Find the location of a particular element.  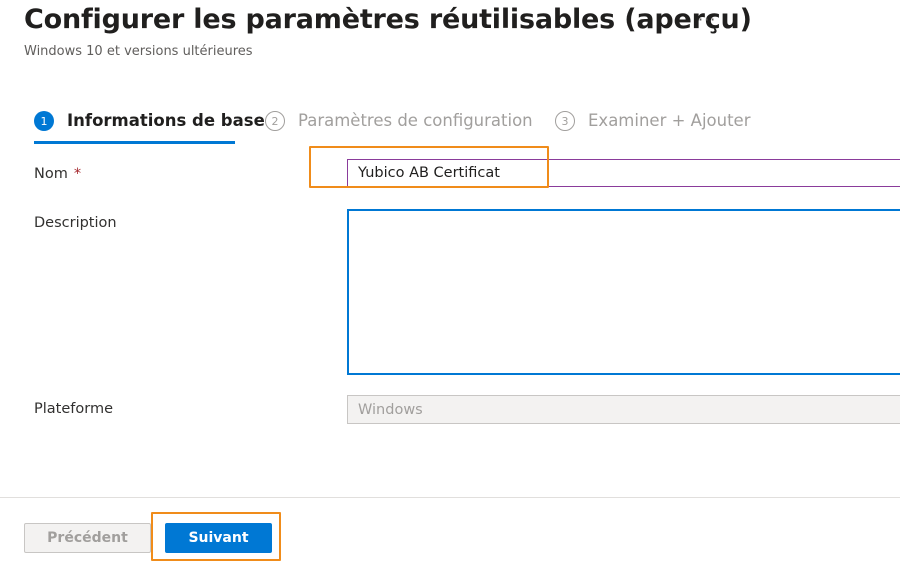

step-number-3: 3 is located at coordinates (565, 121).